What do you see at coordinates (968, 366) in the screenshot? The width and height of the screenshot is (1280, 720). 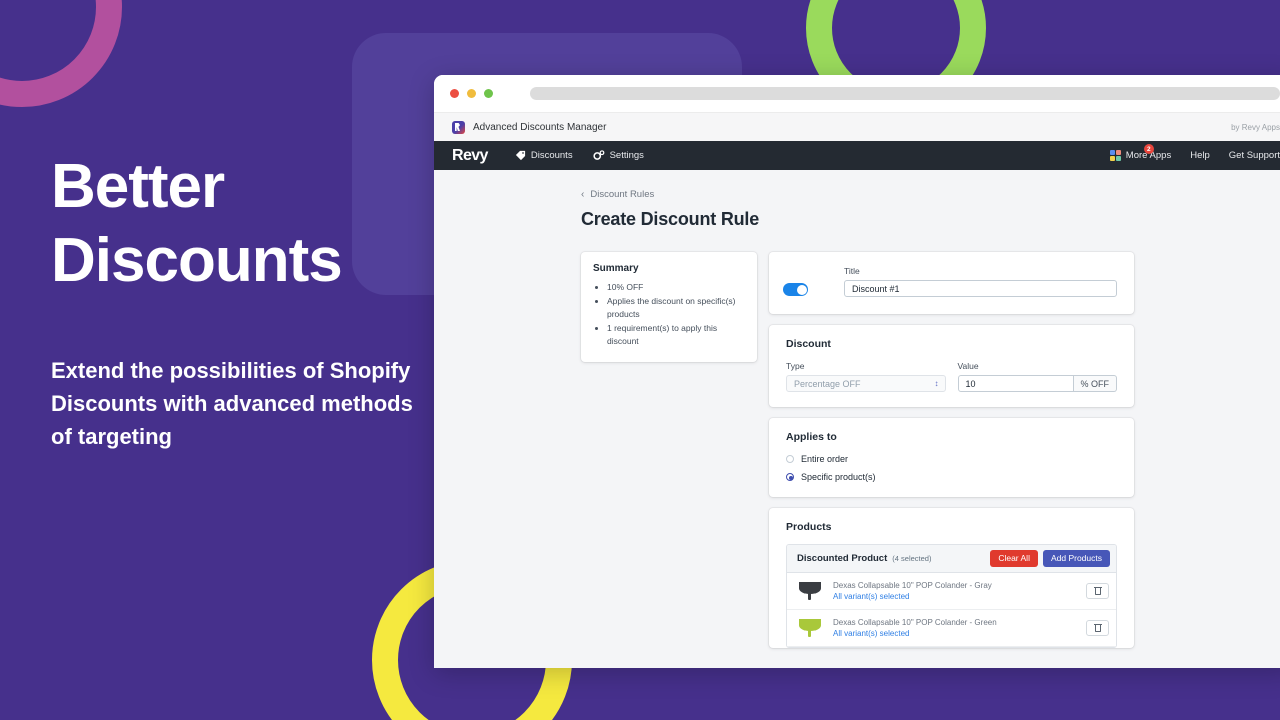 I see `value-label: Value` at bounding box center [968, 366].